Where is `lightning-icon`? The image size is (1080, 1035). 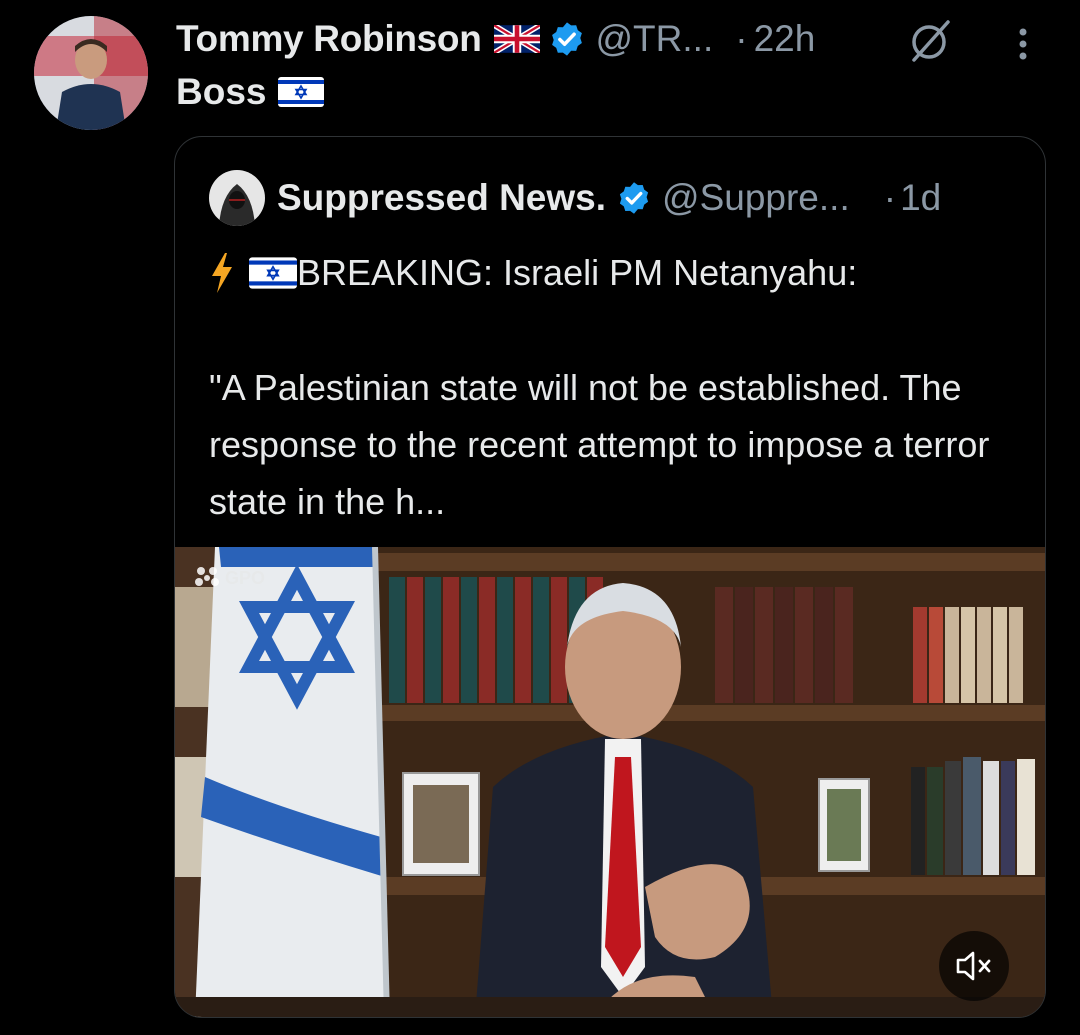 lightning-icon is located at coordinates (222, 273).